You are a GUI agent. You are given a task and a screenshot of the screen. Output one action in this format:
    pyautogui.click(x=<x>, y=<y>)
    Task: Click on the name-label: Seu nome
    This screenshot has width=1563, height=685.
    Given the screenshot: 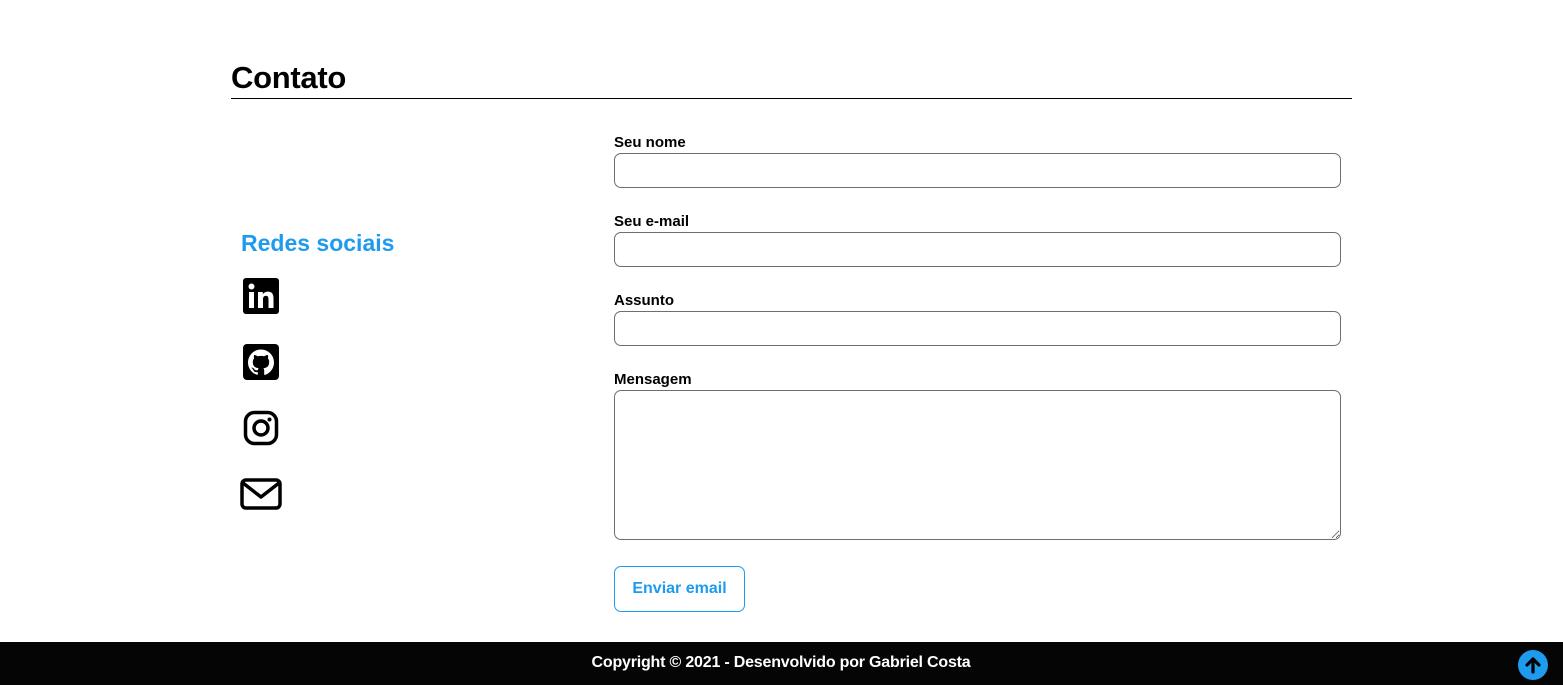 What is the action you would take?
    pyautogui.click(x=650, y=142)
    